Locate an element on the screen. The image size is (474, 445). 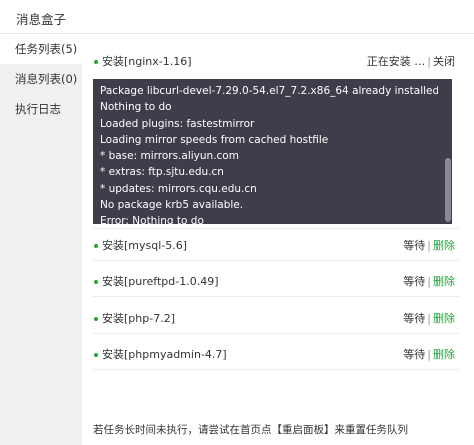
sidebar-item-label: 执行日志 is located at coordinates (38, 109).